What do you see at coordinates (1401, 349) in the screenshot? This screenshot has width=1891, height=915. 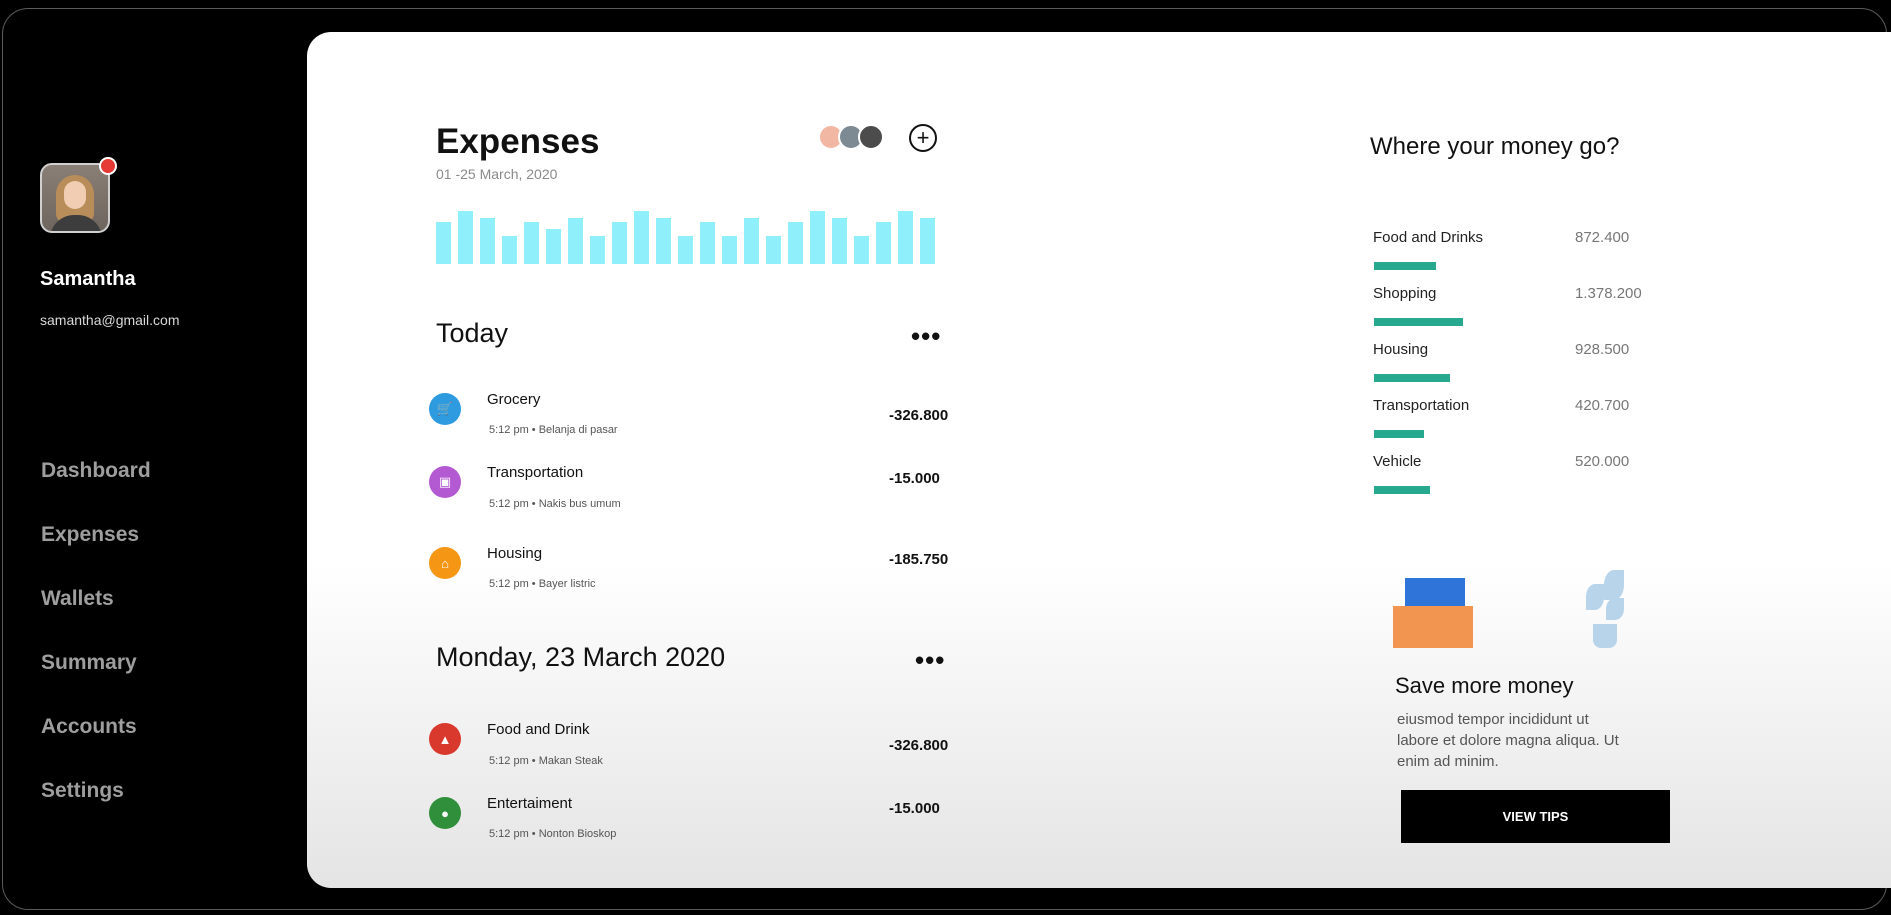 I see `money-category-label: Housing` at bounding box center [1401, 349].